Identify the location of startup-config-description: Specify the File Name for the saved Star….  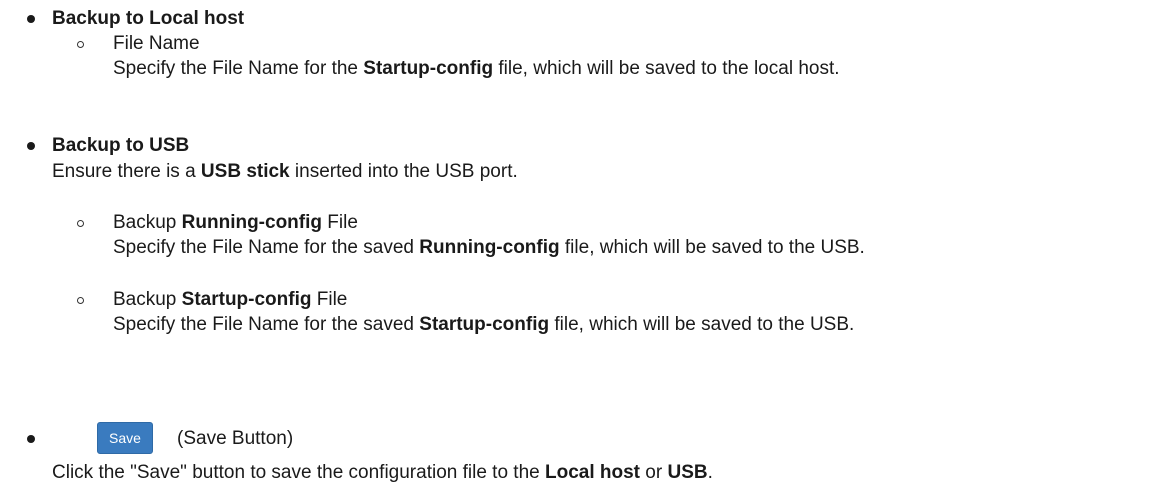
(484, 324).